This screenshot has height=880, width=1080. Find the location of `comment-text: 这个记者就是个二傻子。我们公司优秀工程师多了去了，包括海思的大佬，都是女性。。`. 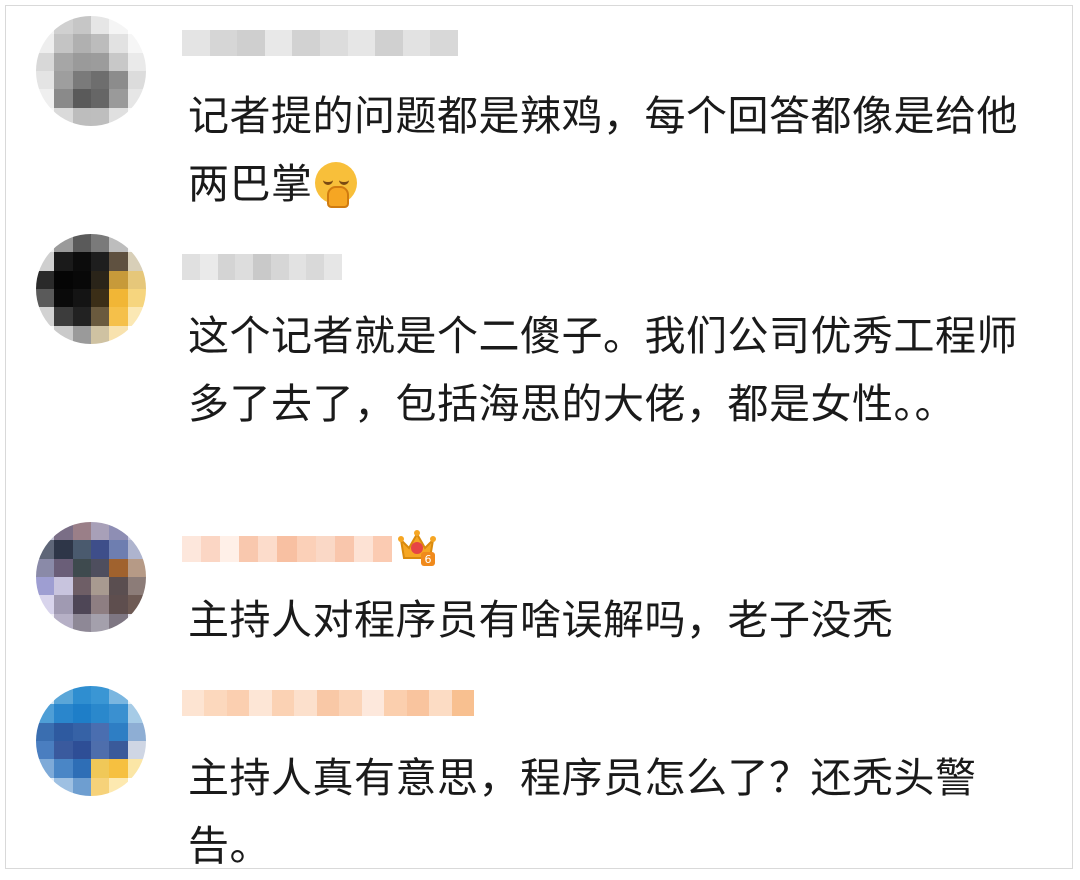

comment-text: 这个记者就是个二傻子。我们公司优秀工程师多了去了，包括海思的大佬，都是女性。。 is located at coordinates (603, 370).